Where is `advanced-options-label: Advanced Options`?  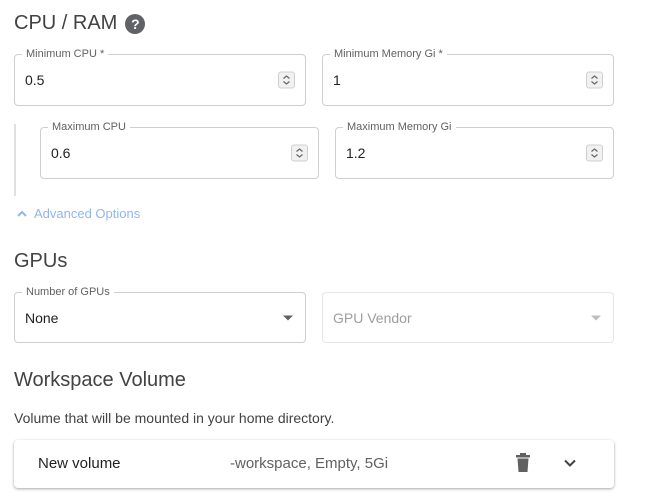
advanced-options-label: Advanced Options is located at coordinates (87, 213).